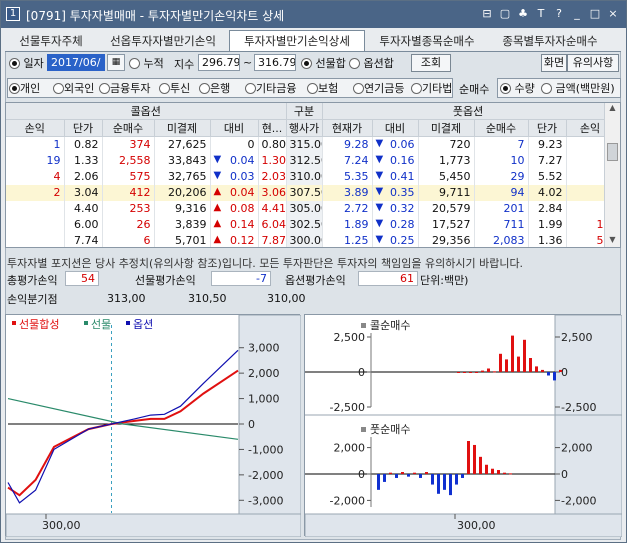 The height and width of the screenshot is (543, 627). I want to click on quantity-radio, so click(505, 88).